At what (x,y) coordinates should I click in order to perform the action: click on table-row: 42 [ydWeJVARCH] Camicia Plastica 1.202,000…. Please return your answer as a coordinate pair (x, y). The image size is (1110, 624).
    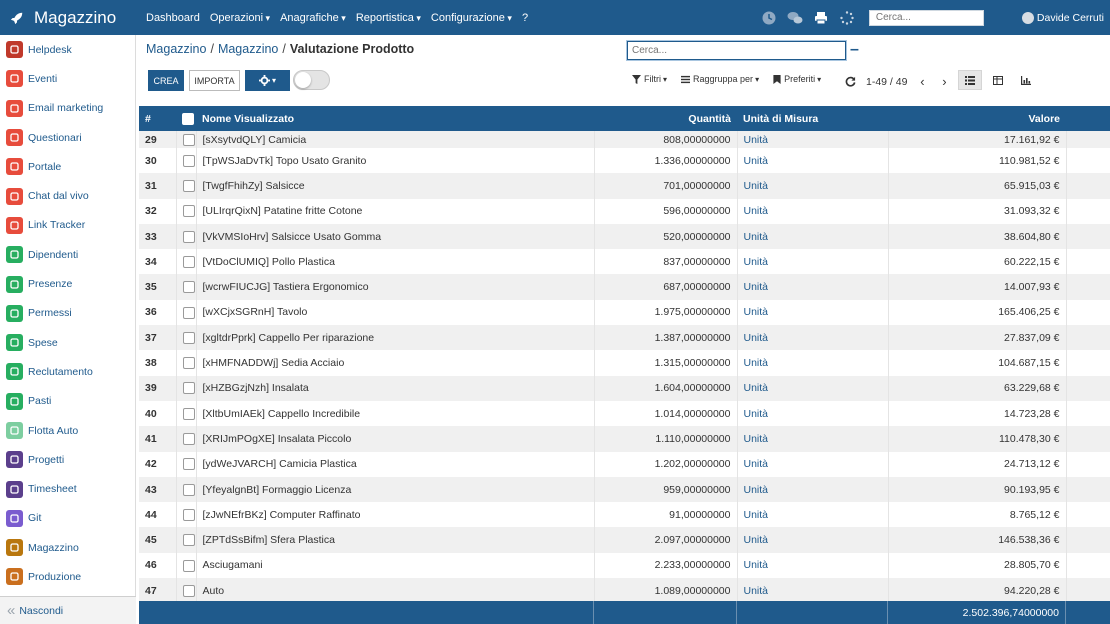
    Looking at the image, I should click on (624, 464).